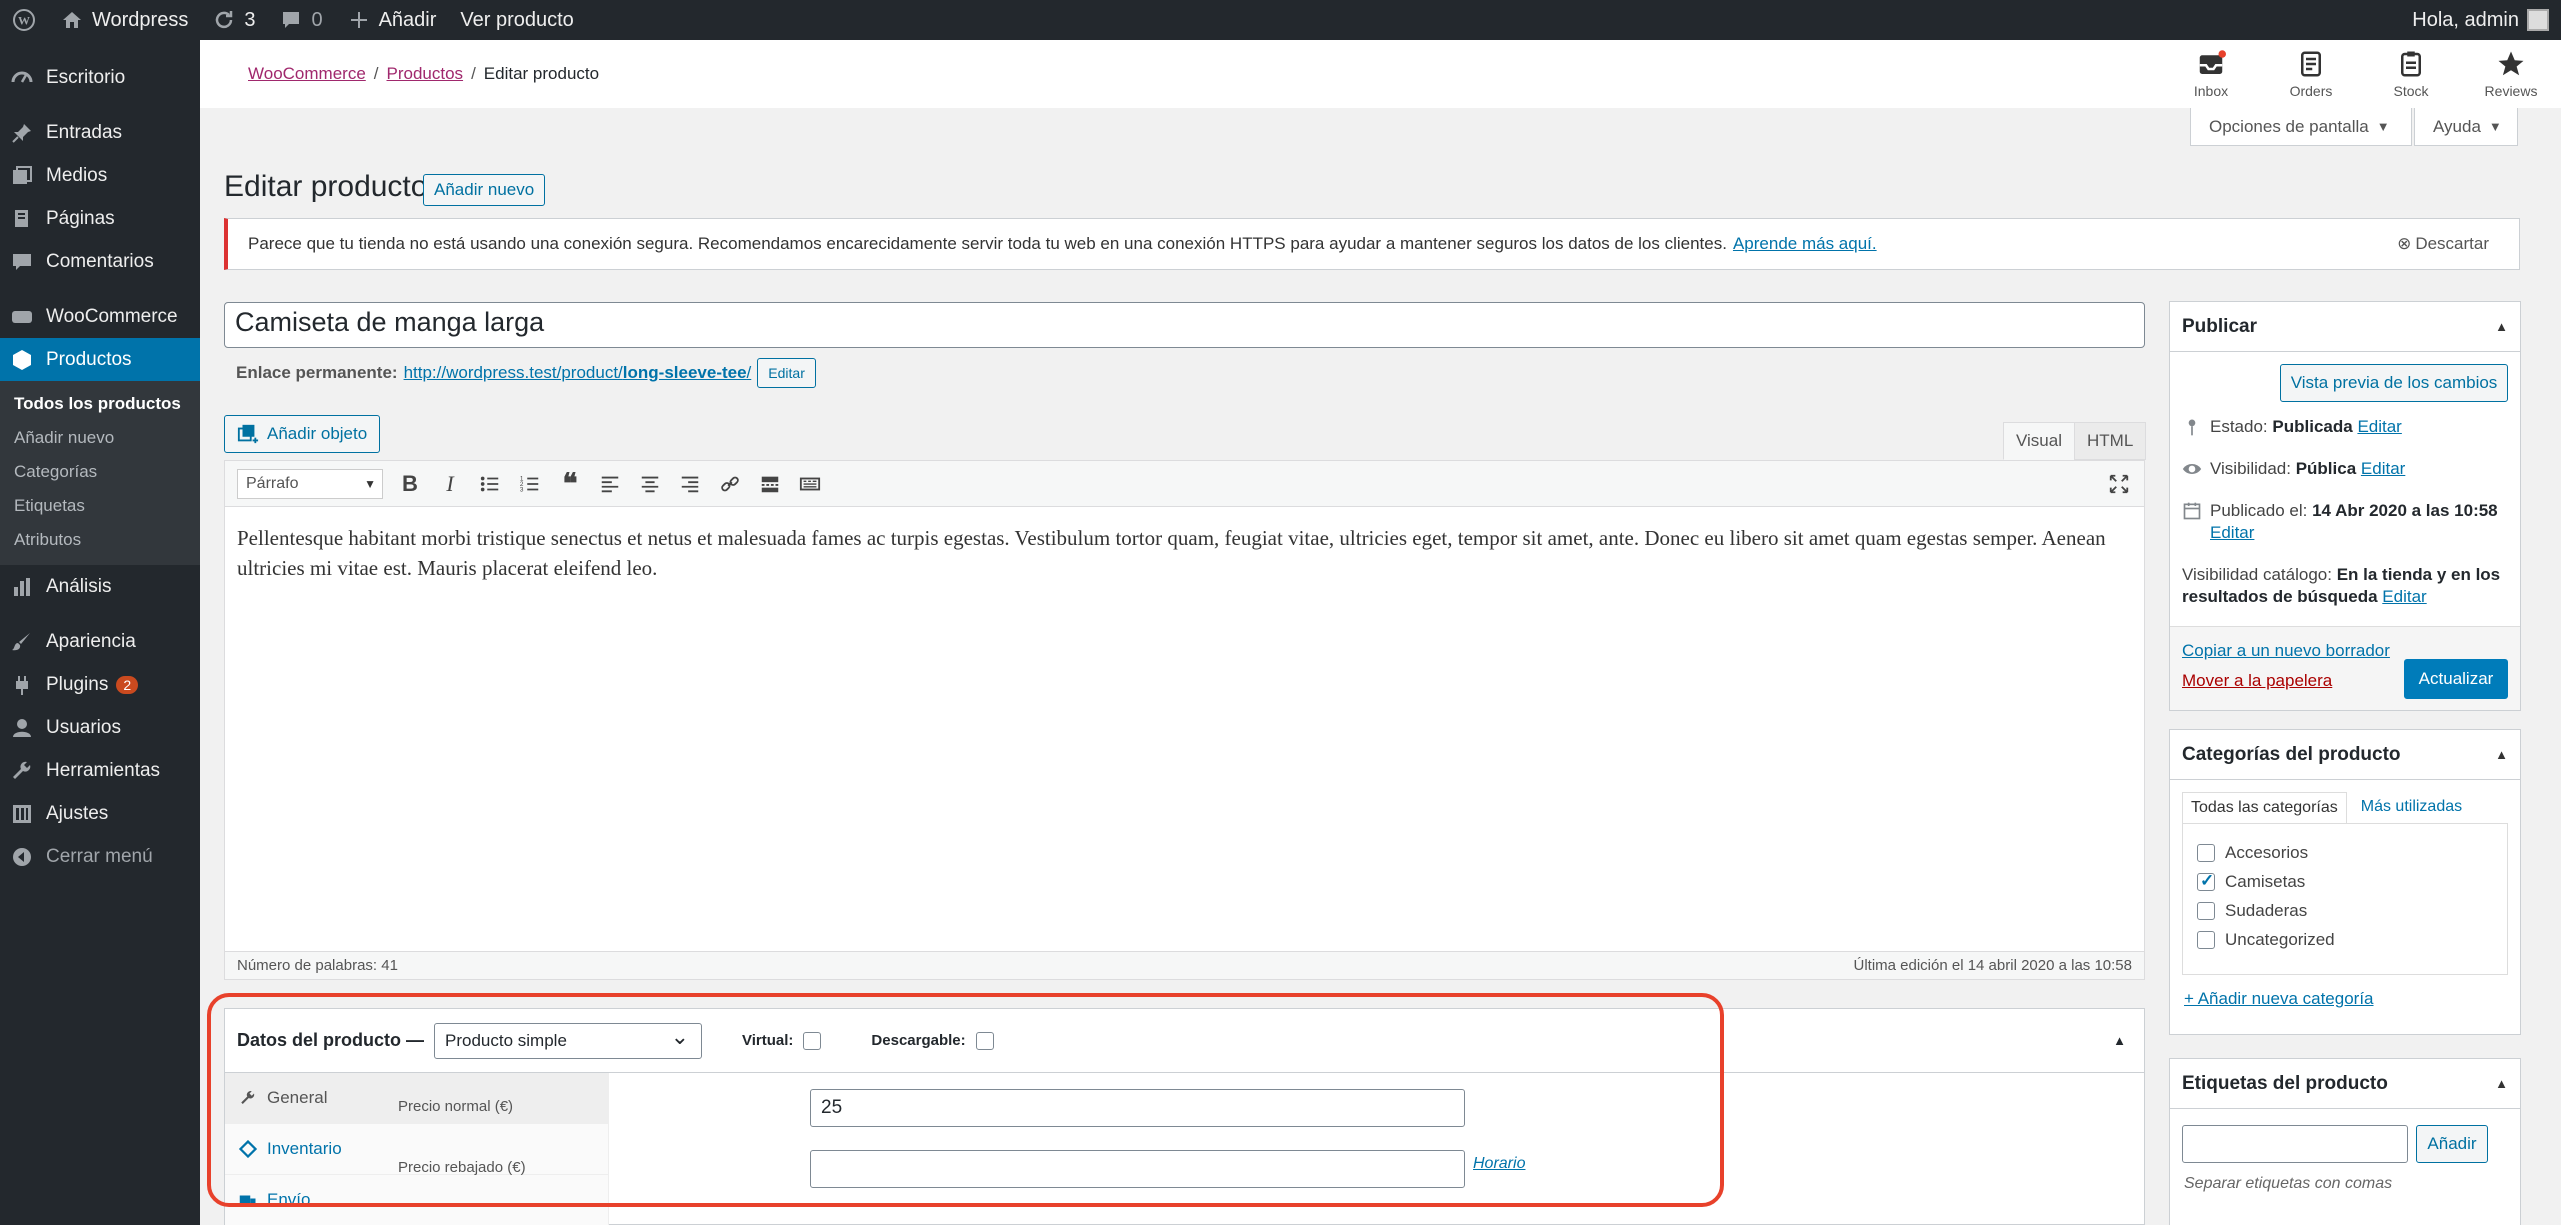 This screenshot has height=1225, width=2561. I want to click on edit-visibility-link: Editar, so click(2383, 468).